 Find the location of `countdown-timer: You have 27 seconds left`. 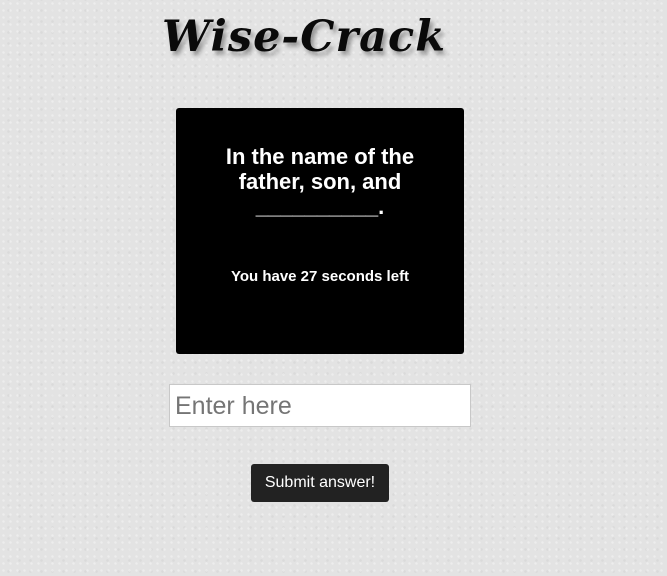

countdown-timer: You have 27 seconds left is located at coordinates (320, 276).